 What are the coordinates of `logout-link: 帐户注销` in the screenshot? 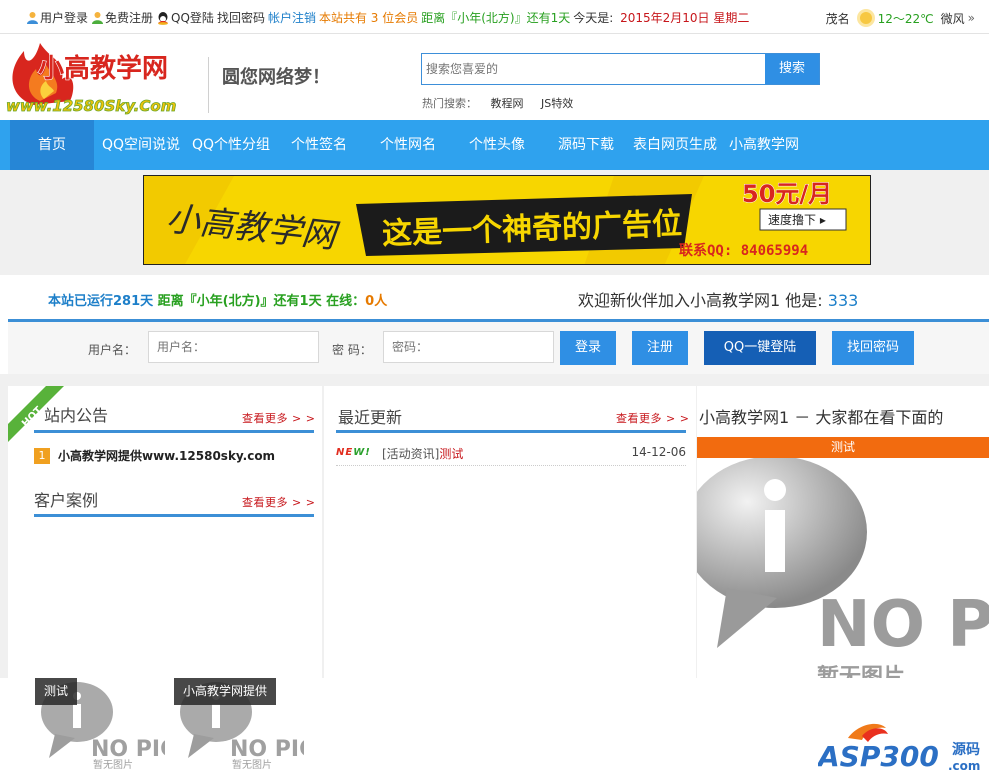 It's located at (292, 17).